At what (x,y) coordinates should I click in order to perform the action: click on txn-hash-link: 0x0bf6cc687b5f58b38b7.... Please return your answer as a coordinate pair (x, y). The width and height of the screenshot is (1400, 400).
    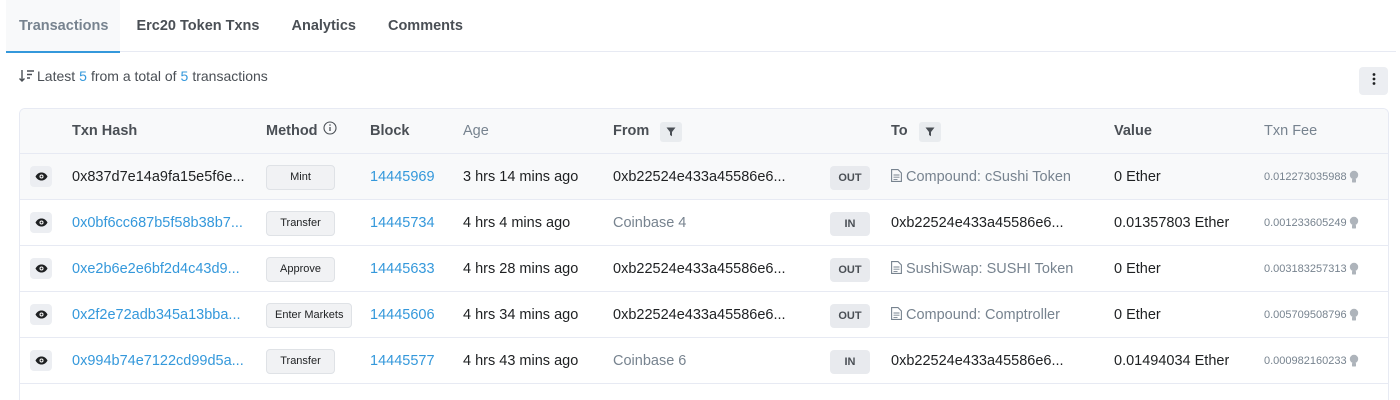
    Looking at the image, I should click on (164, 223).